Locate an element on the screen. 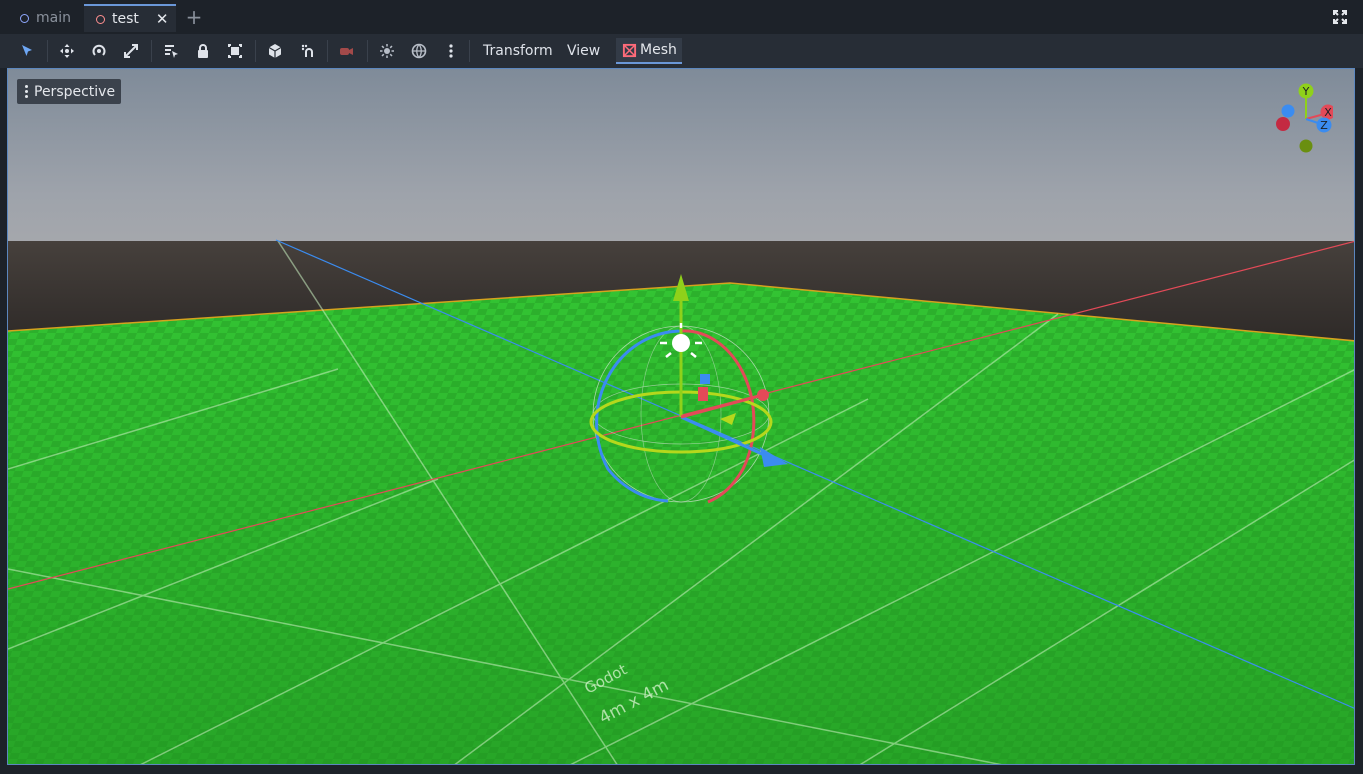 Image resolution: width=1363 pixels, height=774 pixels. neg-y-handle is located at coordinates (1306, 146).